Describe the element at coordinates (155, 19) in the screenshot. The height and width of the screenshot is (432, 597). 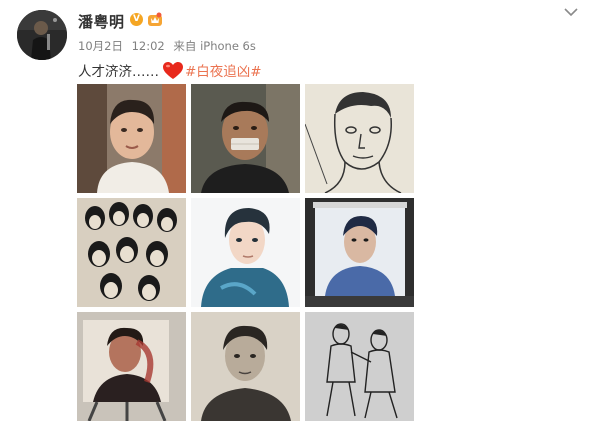
I see `vip-crown-icon` at that location.